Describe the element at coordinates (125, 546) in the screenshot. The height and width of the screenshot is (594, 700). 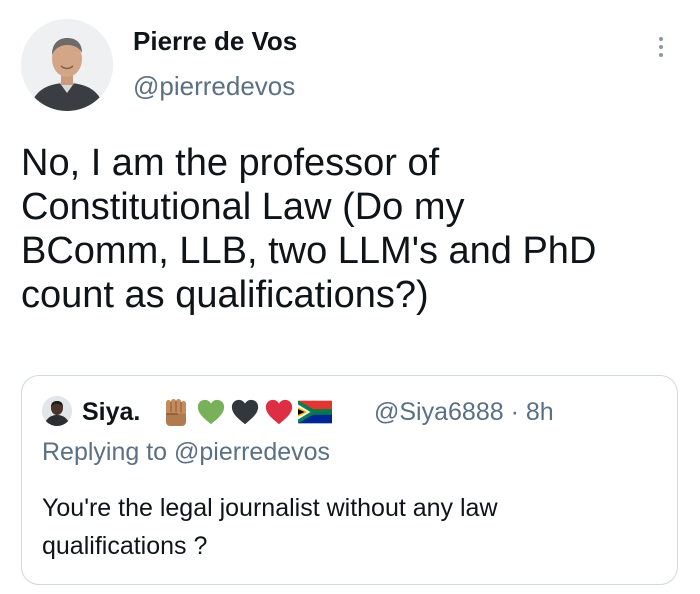
I see `quoted-text-line: qualifications ?` at that location.